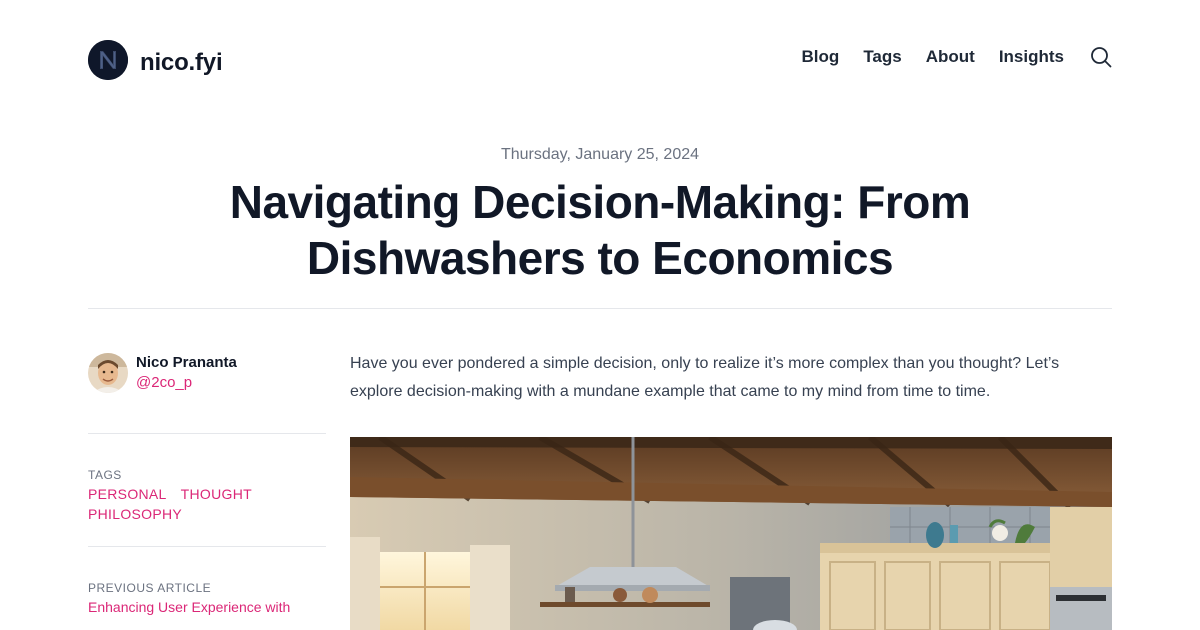 The width and height of the screenshot is (1200, 630). I want to click on article-date: Thursday, January 25, 2024, so click(600, 154).